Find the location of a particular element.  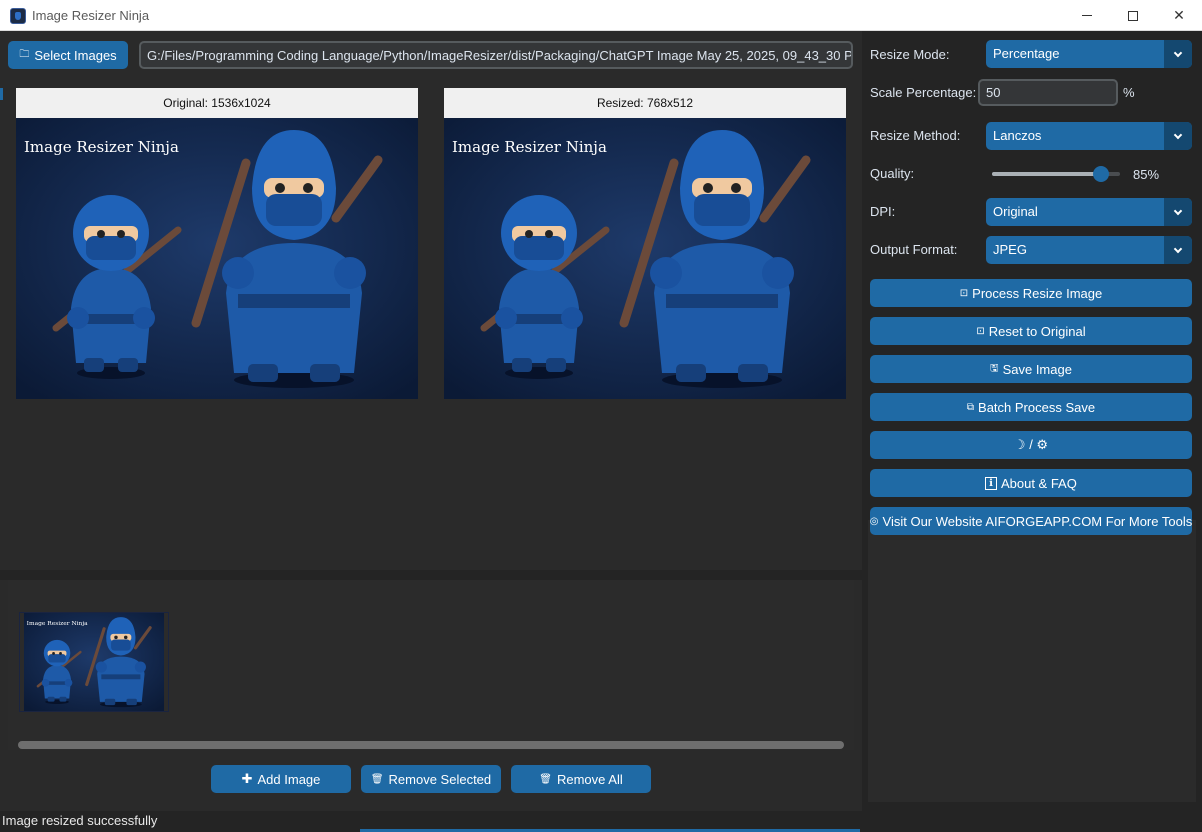

original-image-caption: Image Resizer Ninja is located at coordinates (101, 147).